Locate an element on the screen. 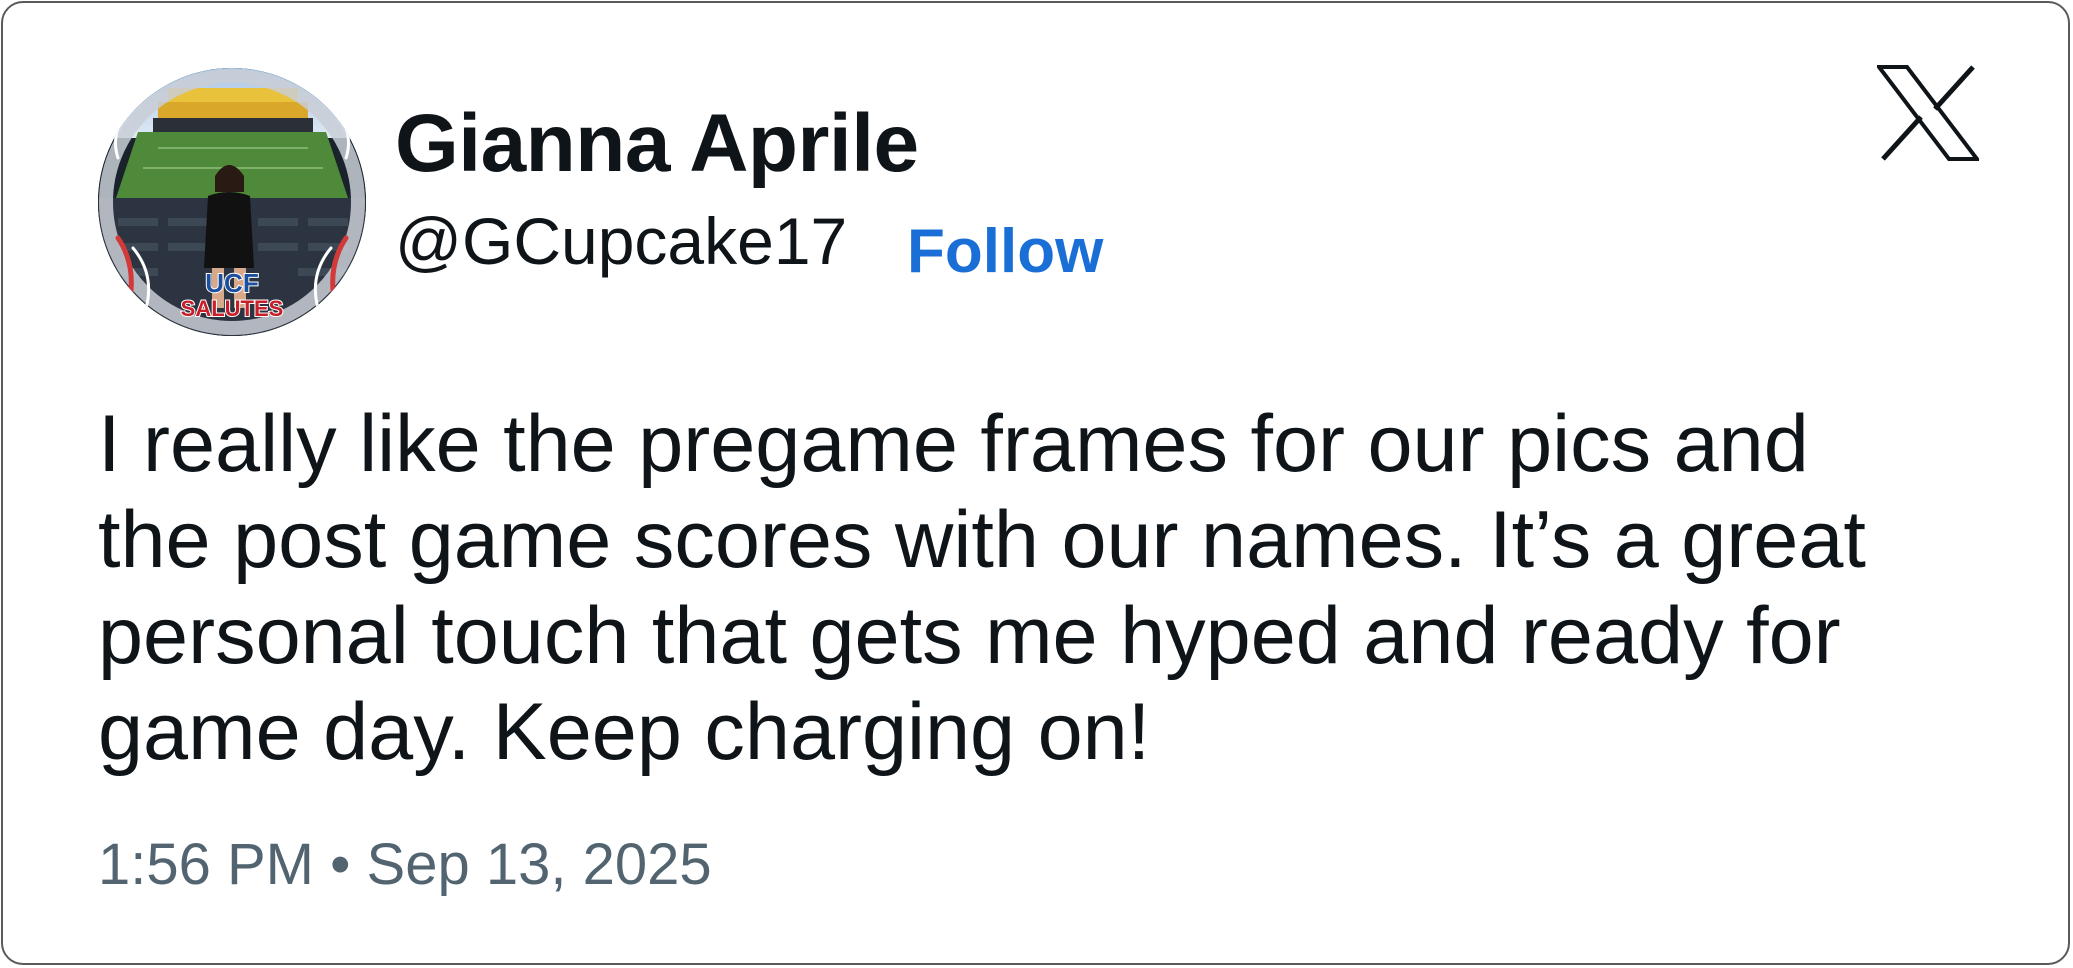 The image size is (2073, 968). avatar-image: UCF SALUTES is located at coordinates (232, 202).